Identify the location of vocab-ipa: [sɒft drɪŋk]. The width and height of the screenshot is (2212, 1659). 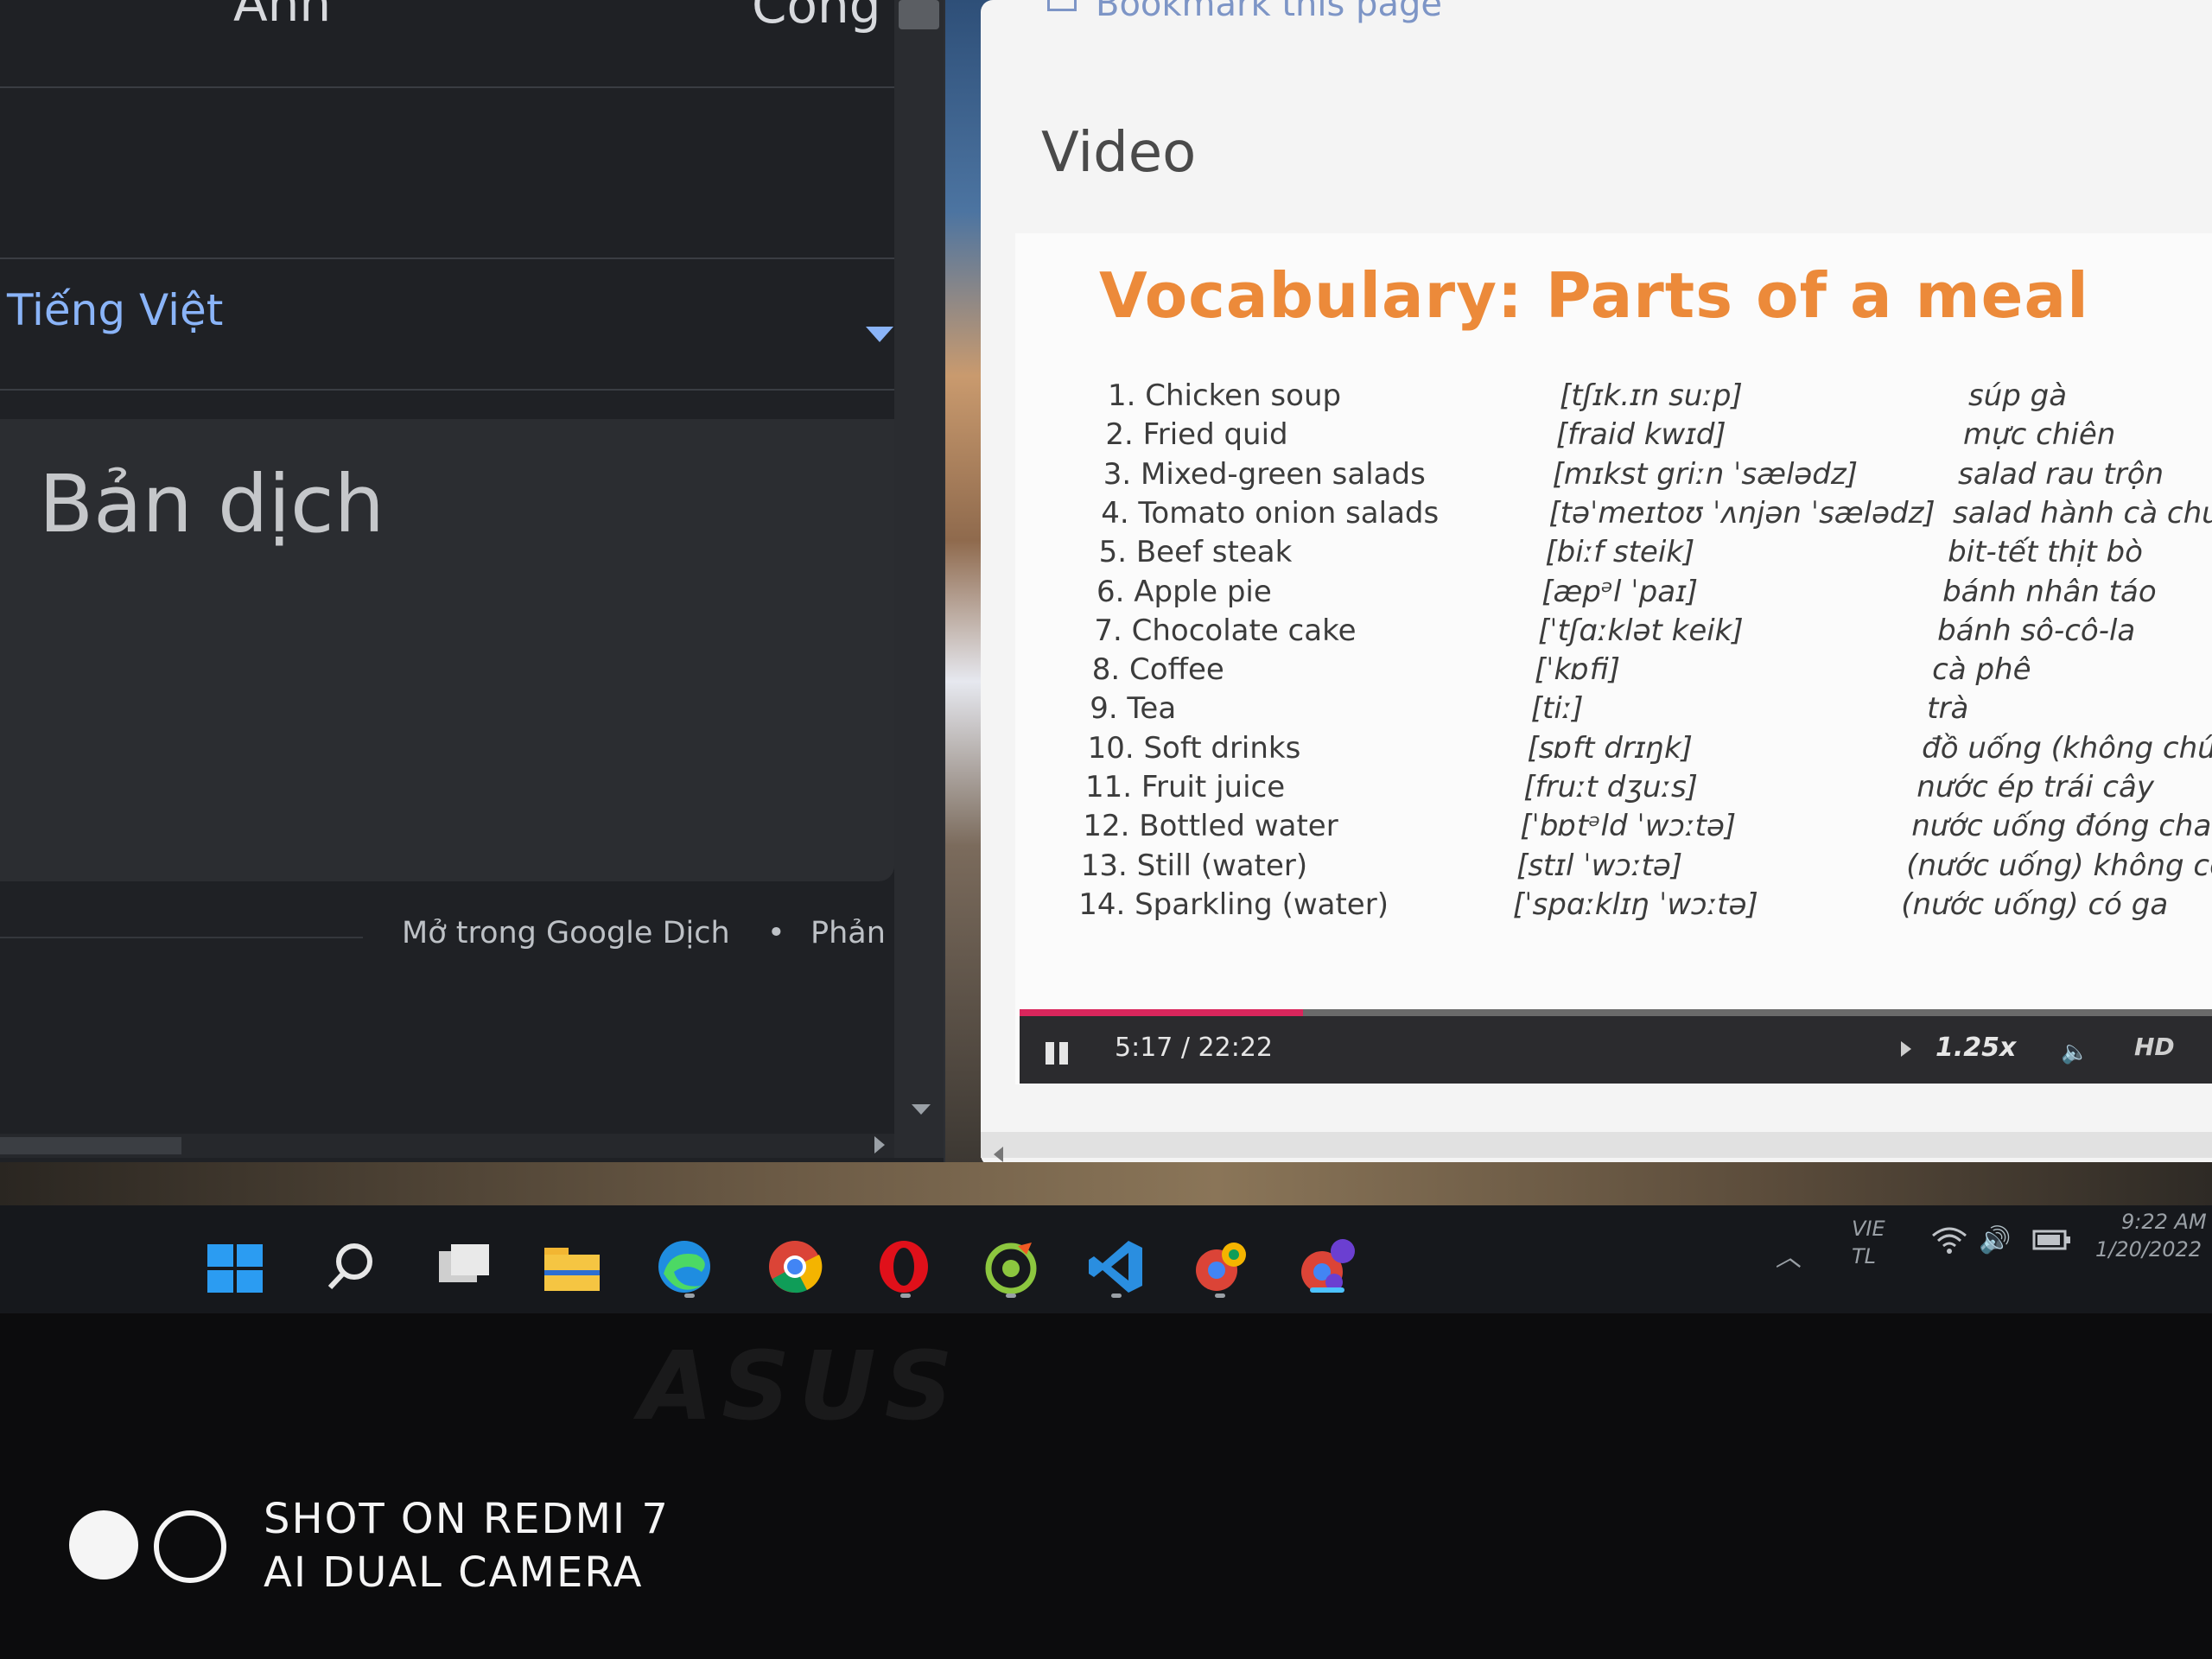
(1610, 748).